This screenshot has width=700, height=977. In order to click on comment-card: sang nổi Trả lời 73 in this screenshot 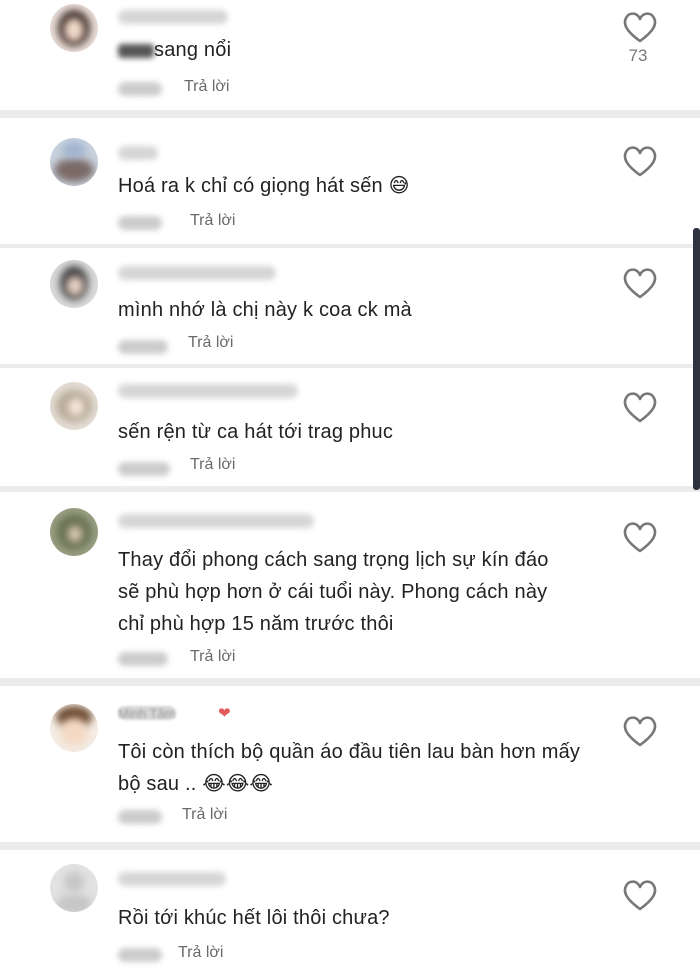, I will do `click(350, 55)`.